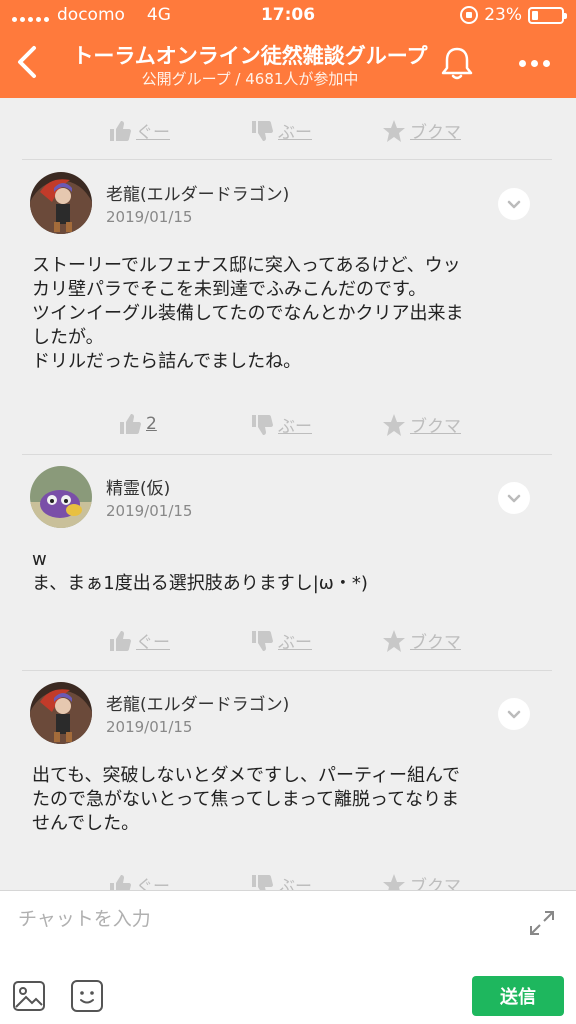 This screenshot has height=1024, width=576. I want to click on image-icon, so click(29, 996).